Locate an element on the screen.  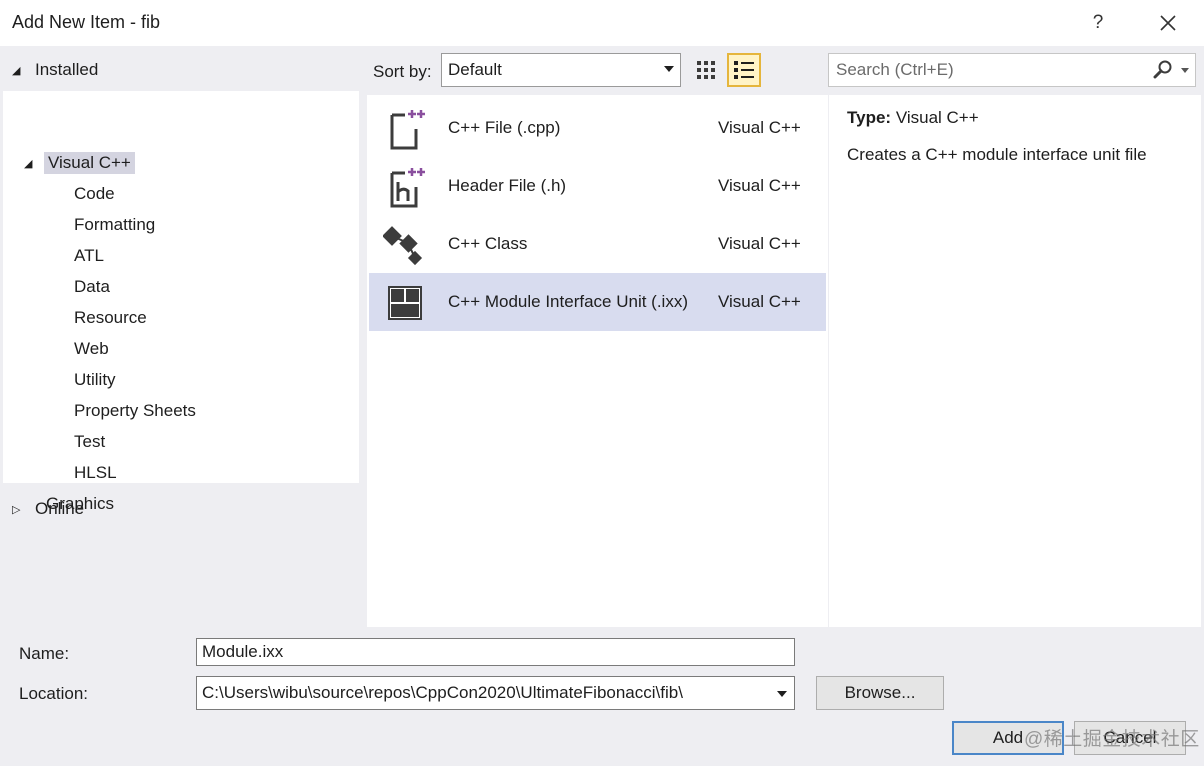
dialog-title: Add New Item - fib is located at coordinates (86, 22).